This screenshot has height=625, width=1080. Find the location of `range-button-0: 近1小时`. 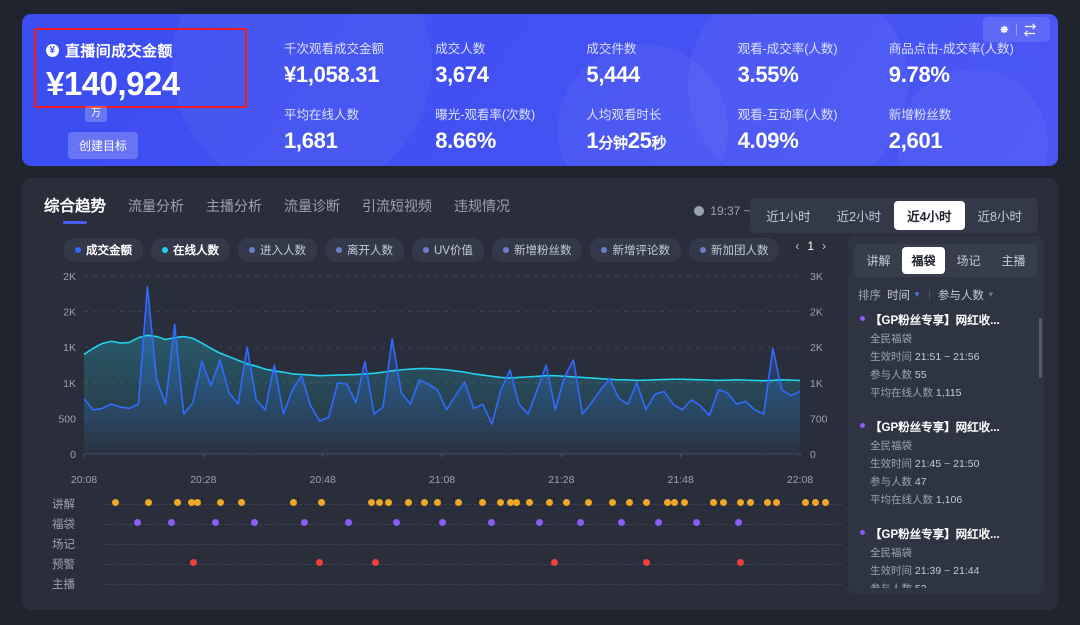

range-button-0: 近1小时 is located at coordinates (788, 215).